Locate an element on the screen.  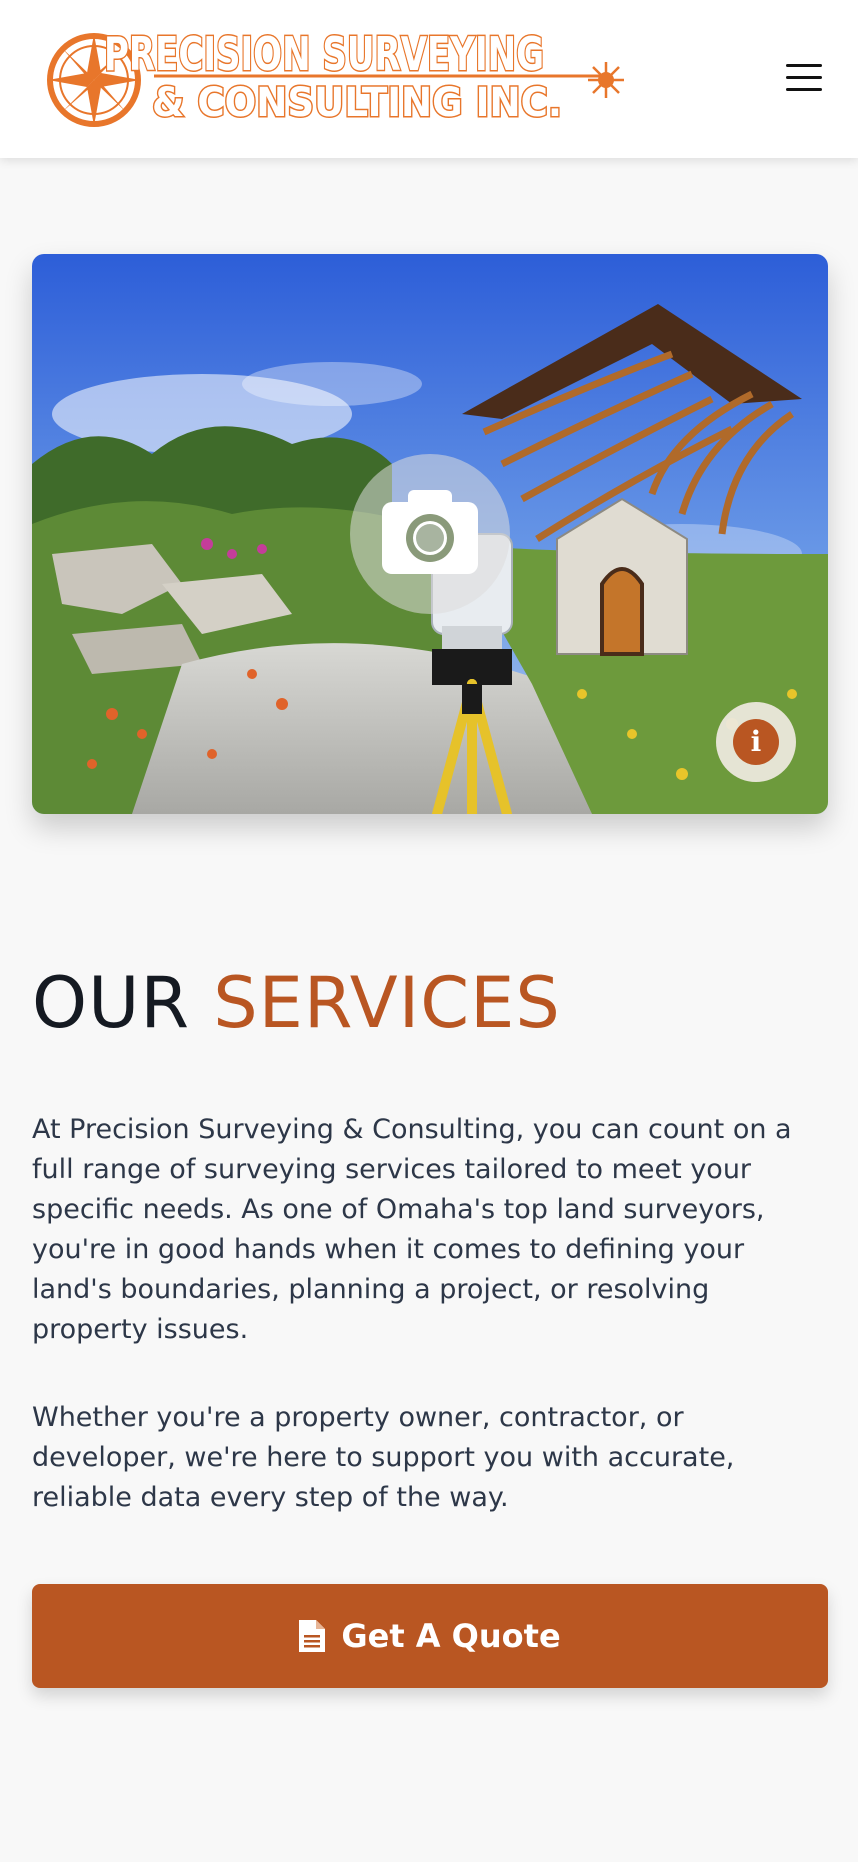
company-logo: PRECISION SURVEYING & CONSULTING INC. is located at coordinates (339, 79).